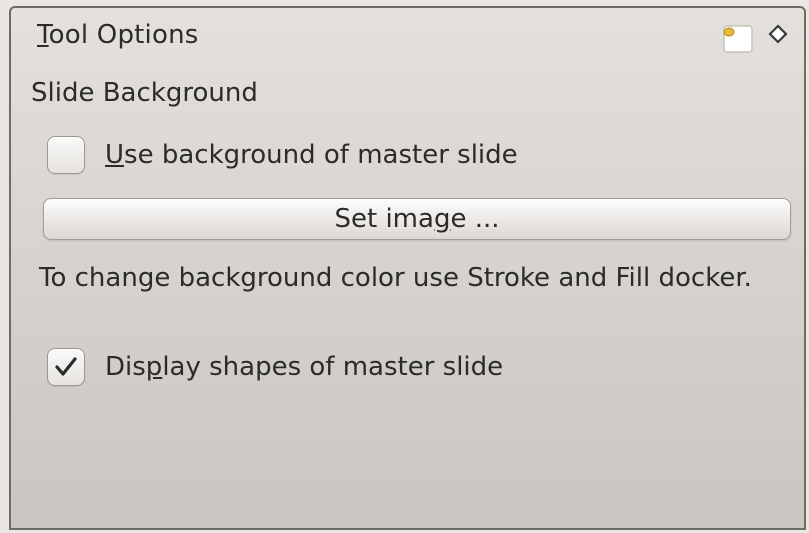  Describe the element at coordinates (66, 155) in the screenshot. I see `use-master-background-checkbox` at that location.